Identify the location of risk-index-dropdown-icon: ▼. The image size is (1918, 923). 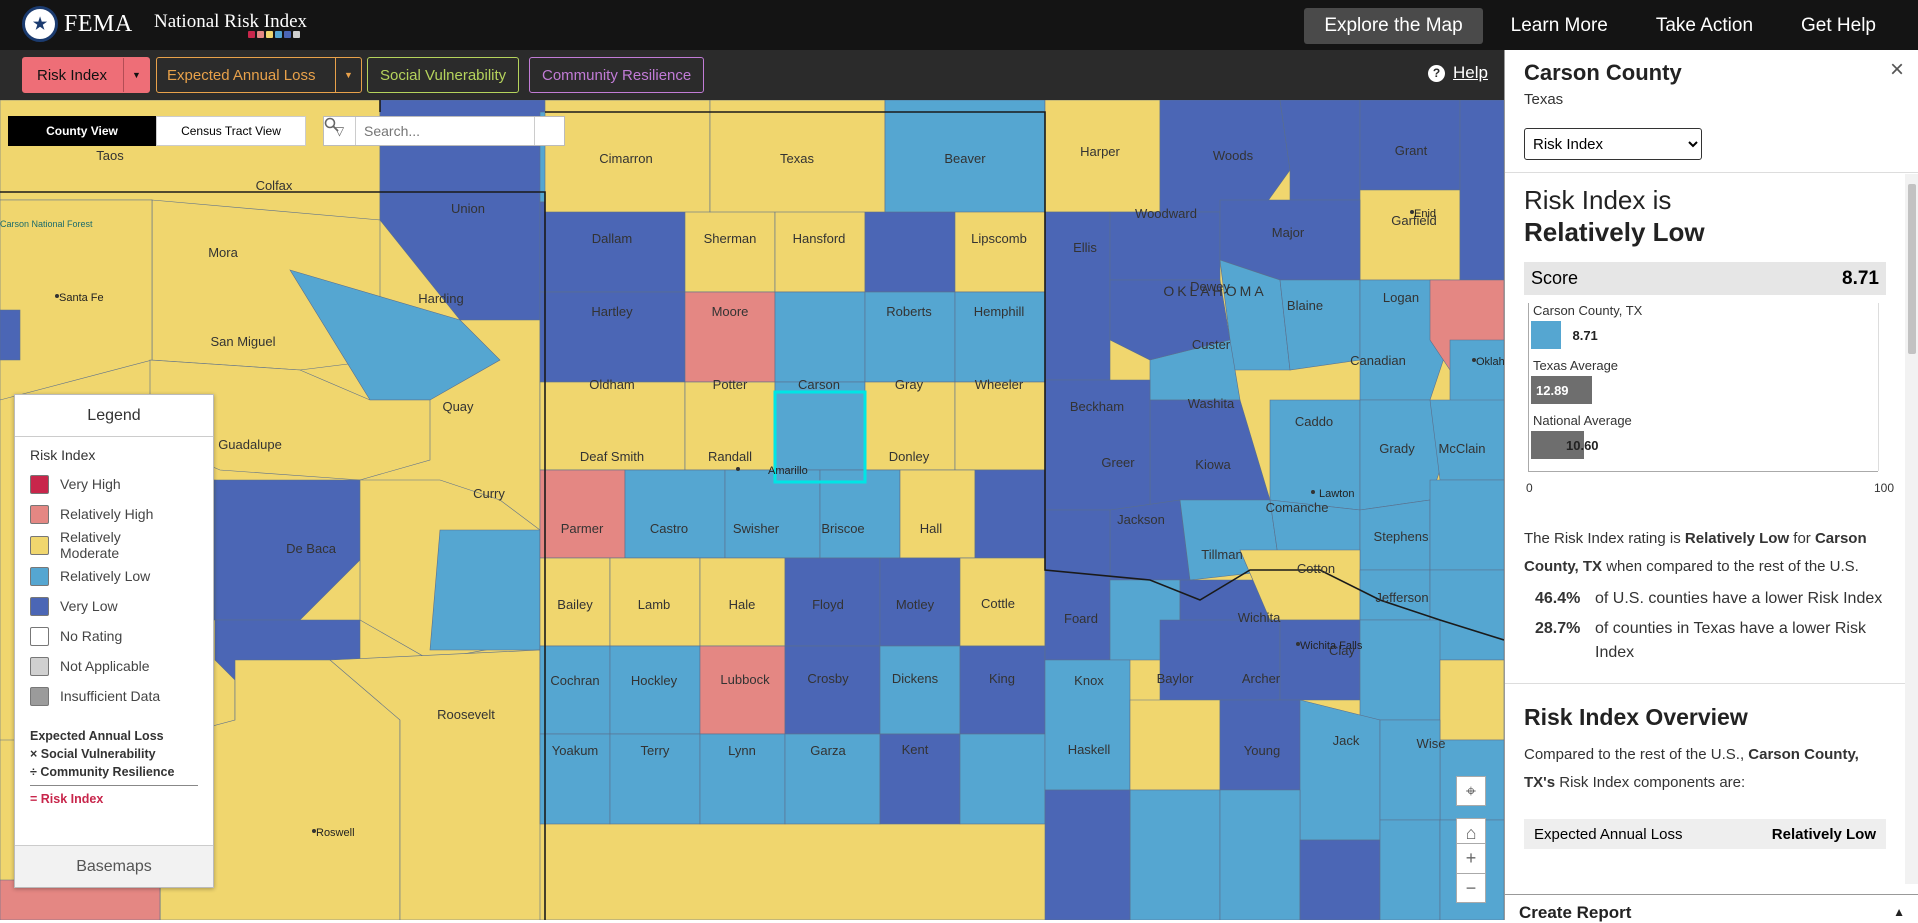
(136, 75).